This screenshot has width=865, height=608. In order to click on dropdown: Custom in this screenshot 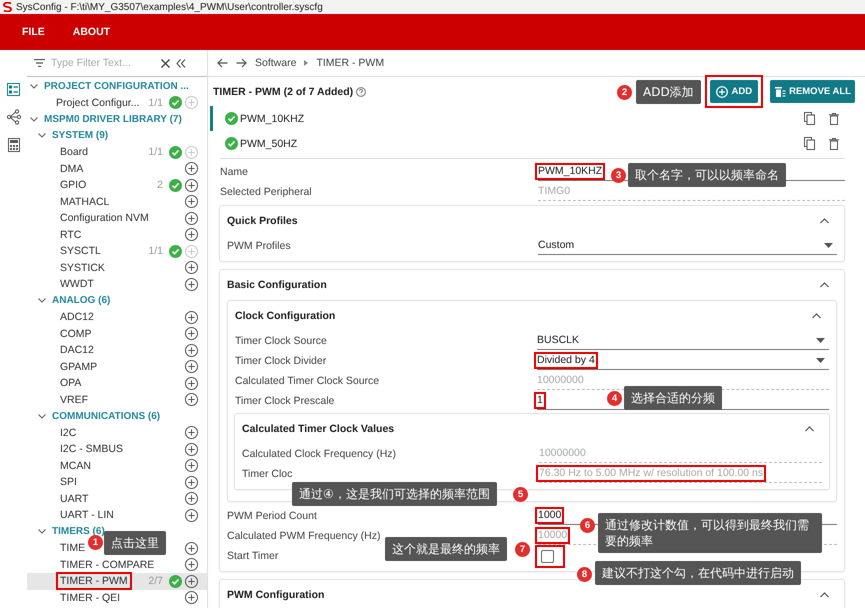, I will do `click(687, 246)`.